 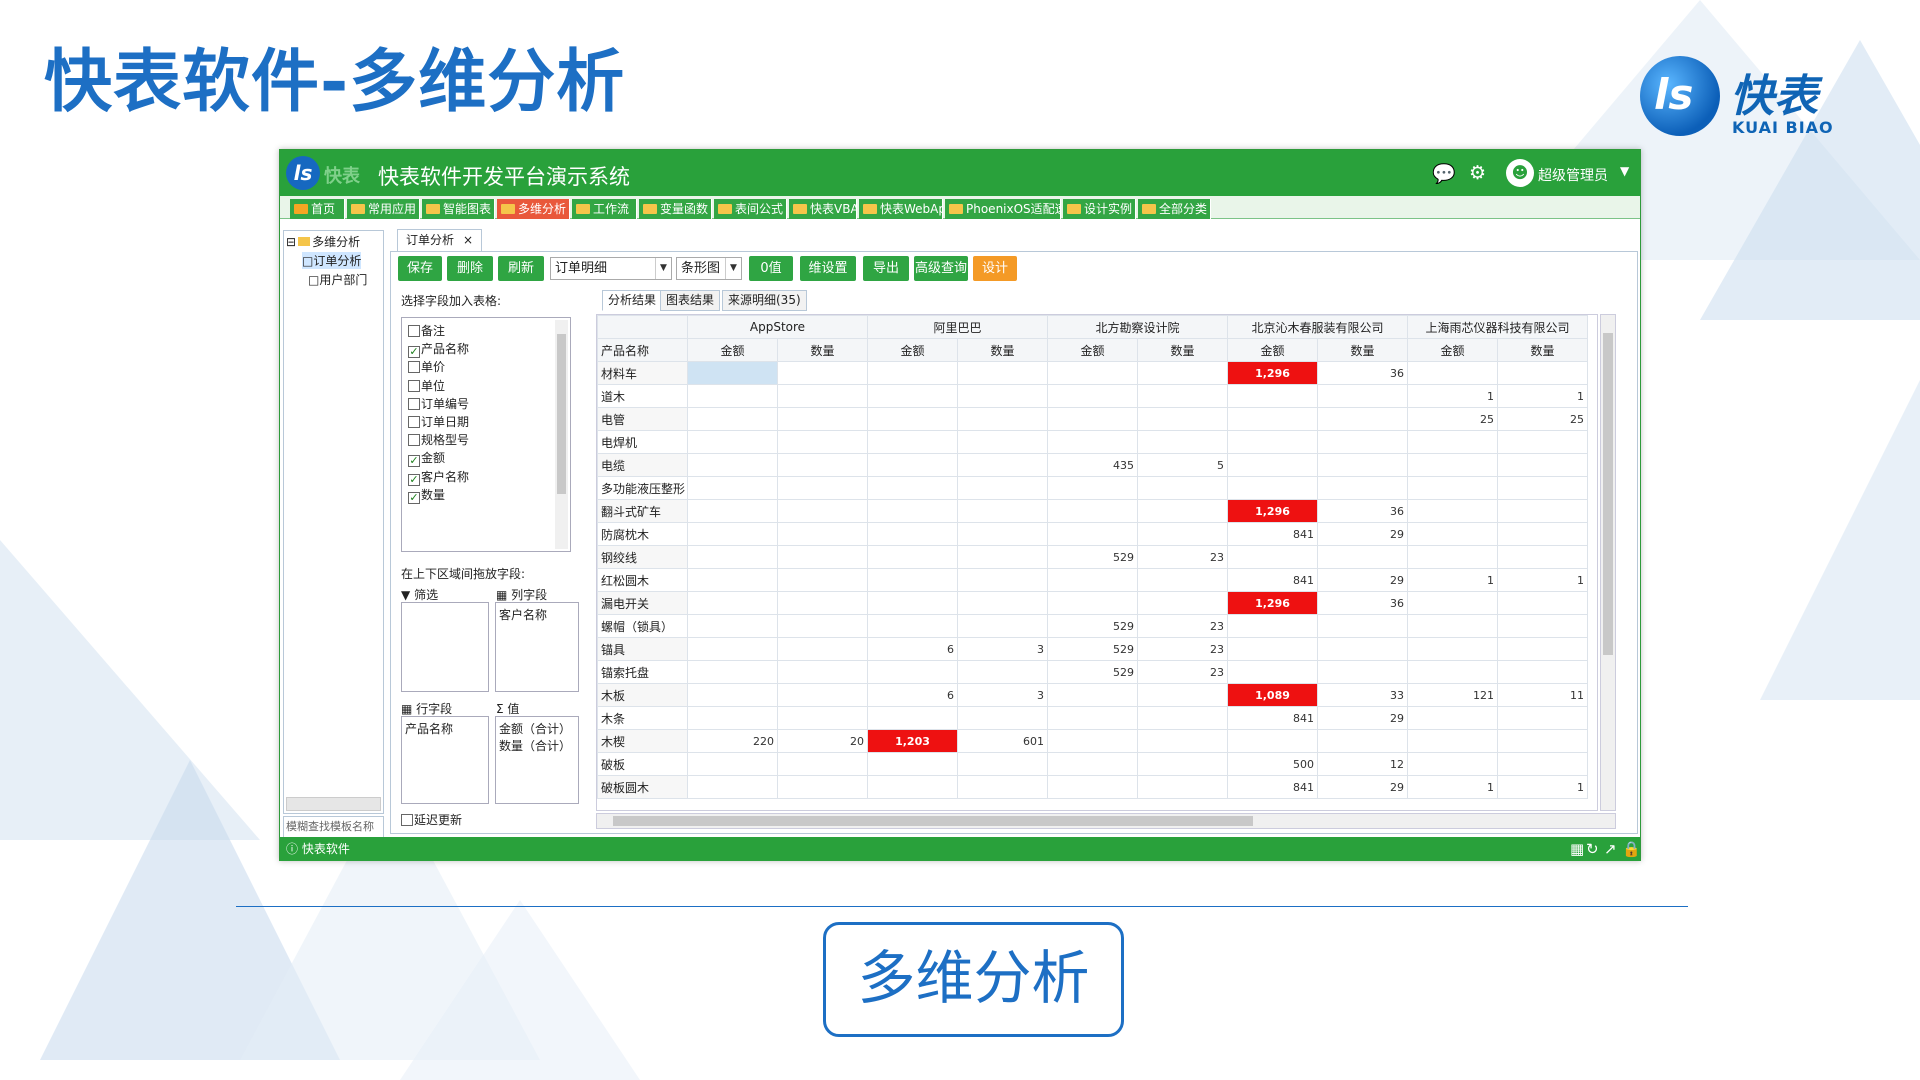 What do you see at coordinates (317, 209) in the screenshot?
I see `menu-home: 首页` at bounding box center [317, 209].